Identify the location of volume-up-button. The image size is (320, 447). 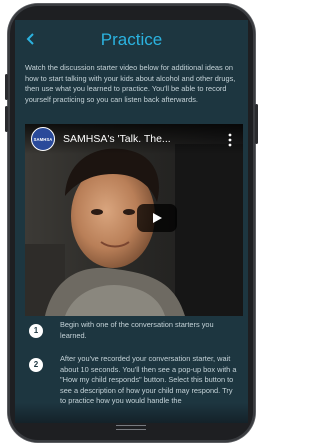
(6, 87).